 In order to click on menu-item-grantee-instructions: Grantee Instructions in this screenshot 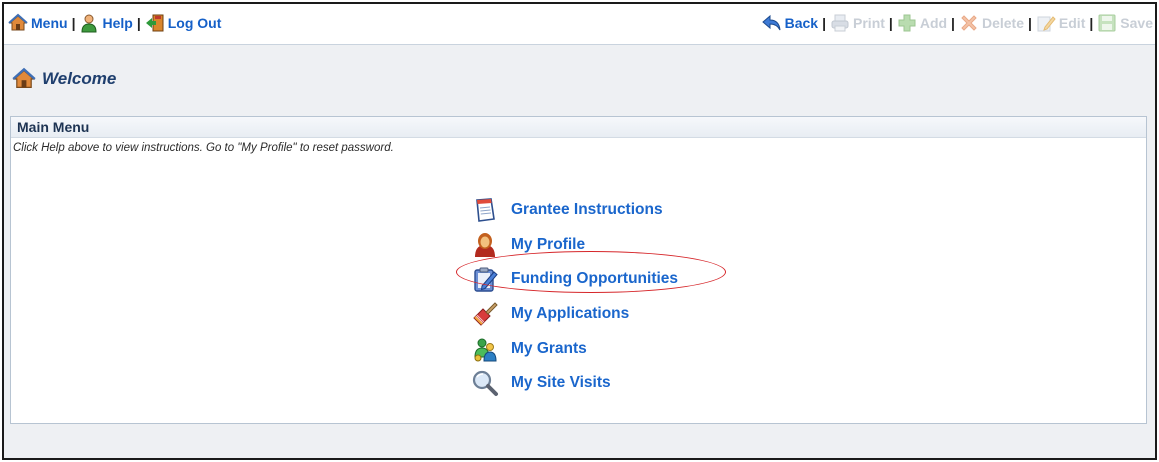, I will do `click(574, 210)`.